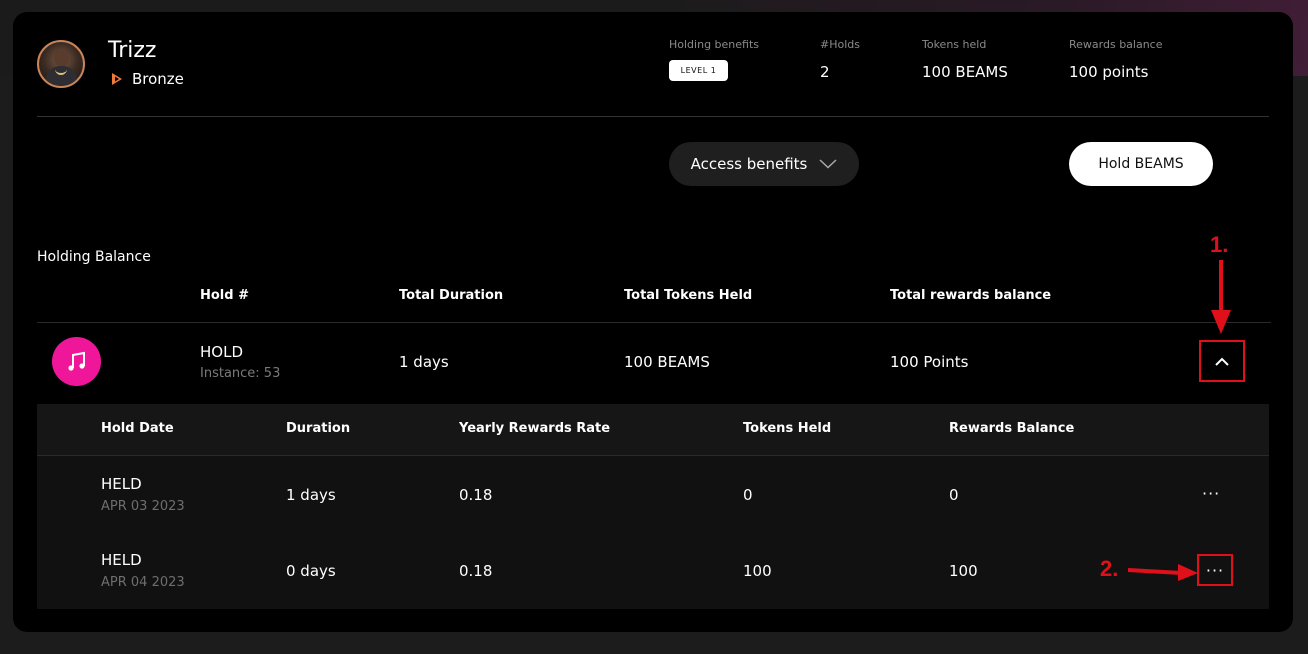 The image size is (1308, 654). I want to click on hold-beams-button: Hold BEAMS, so click(1141, 164).